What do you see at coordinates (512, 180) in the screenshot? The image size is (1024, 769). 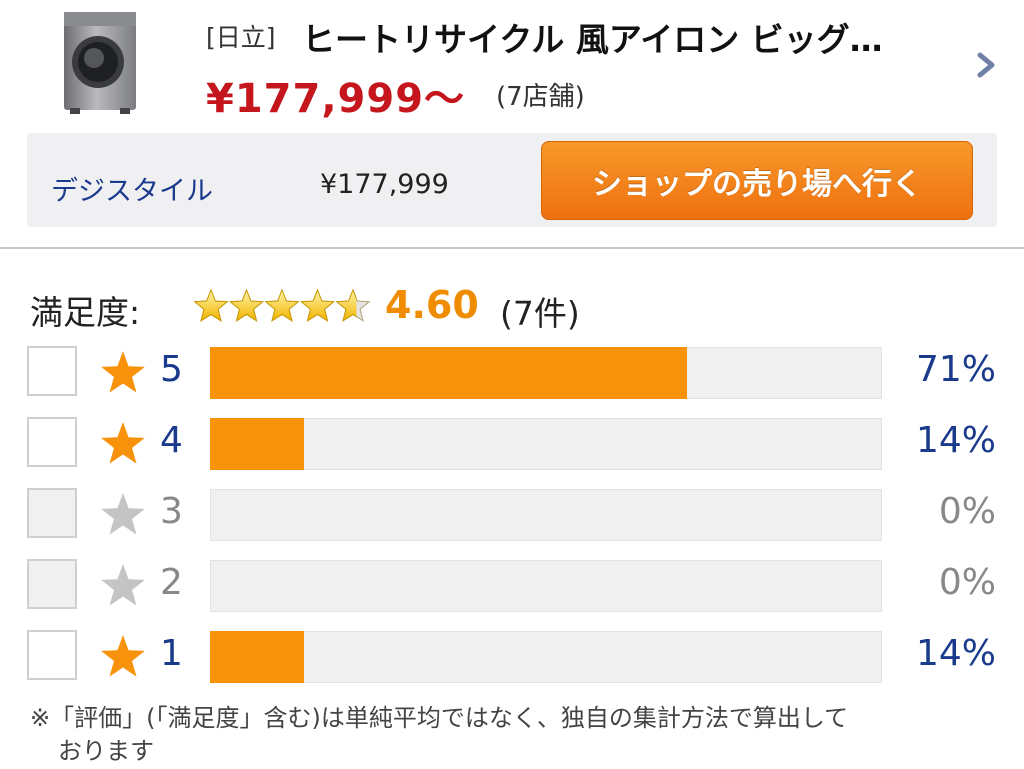 I see `shop-row: デジスタイル ¥177,999 ショップの売り場へ行く` at bounding box center [512, 180].